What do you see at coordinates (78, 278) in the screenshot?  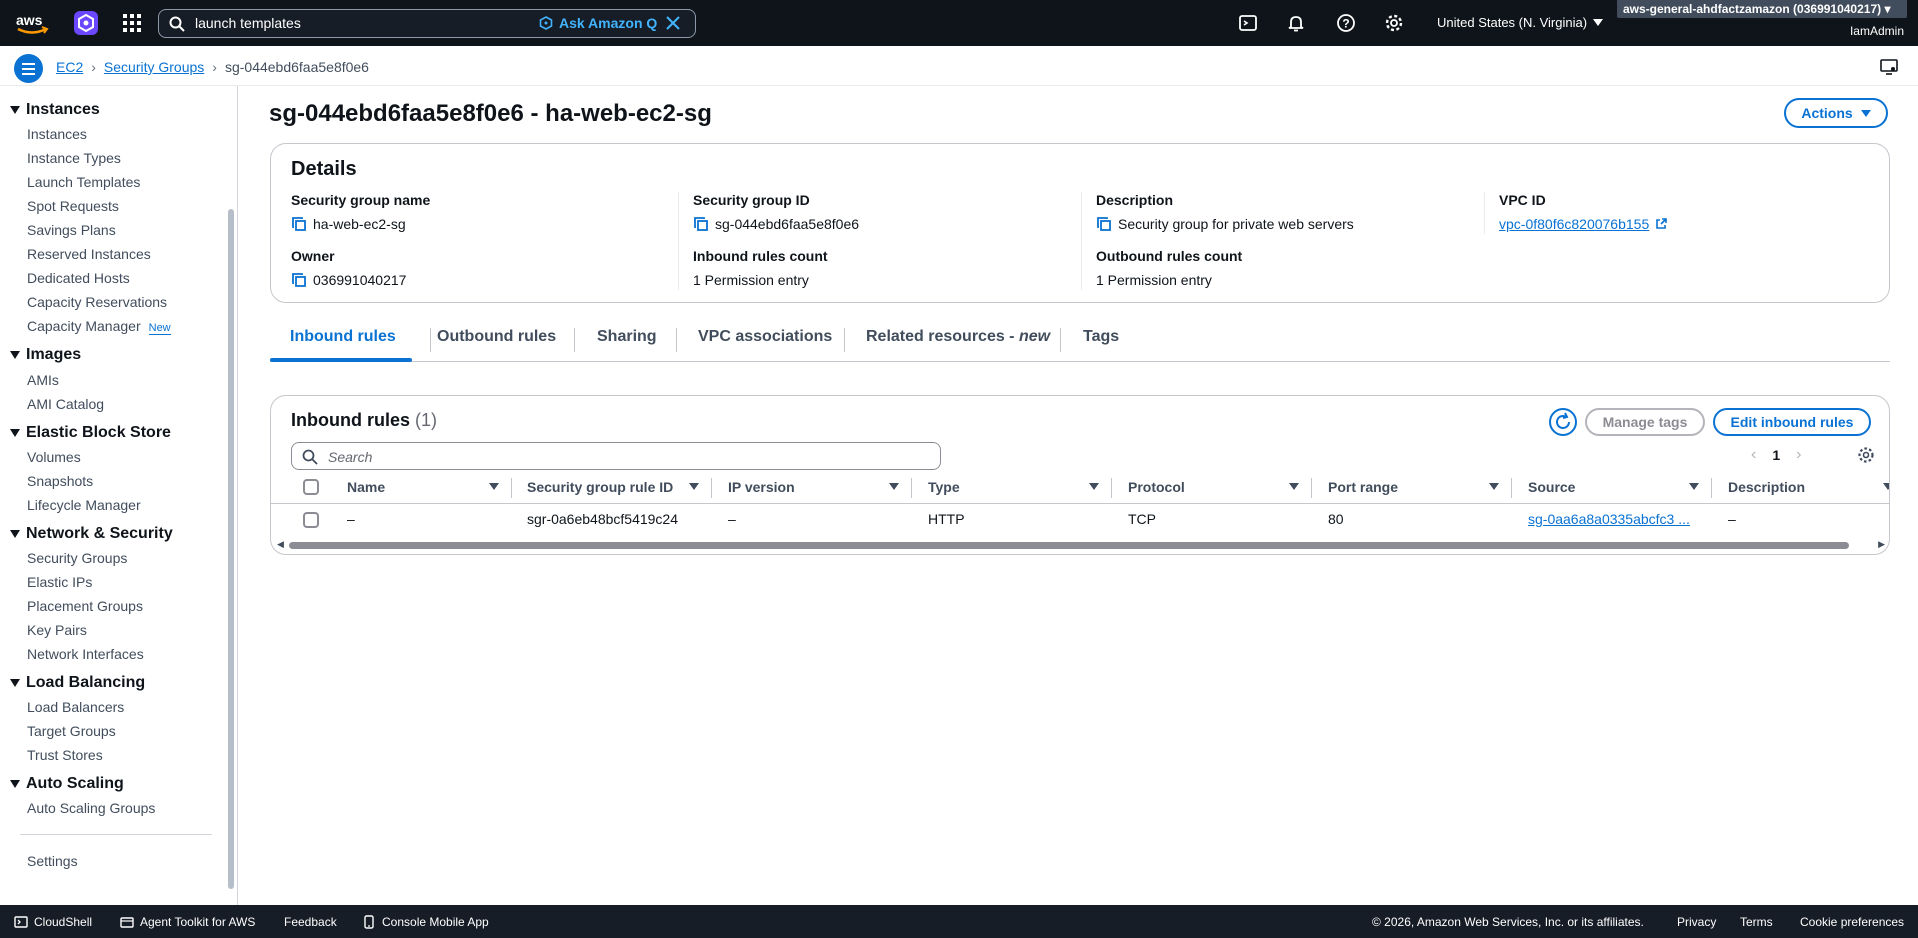 I see `sidebar-item-dedicated-hosts: Dedicated Hosts` at bounding box center [78, 278].